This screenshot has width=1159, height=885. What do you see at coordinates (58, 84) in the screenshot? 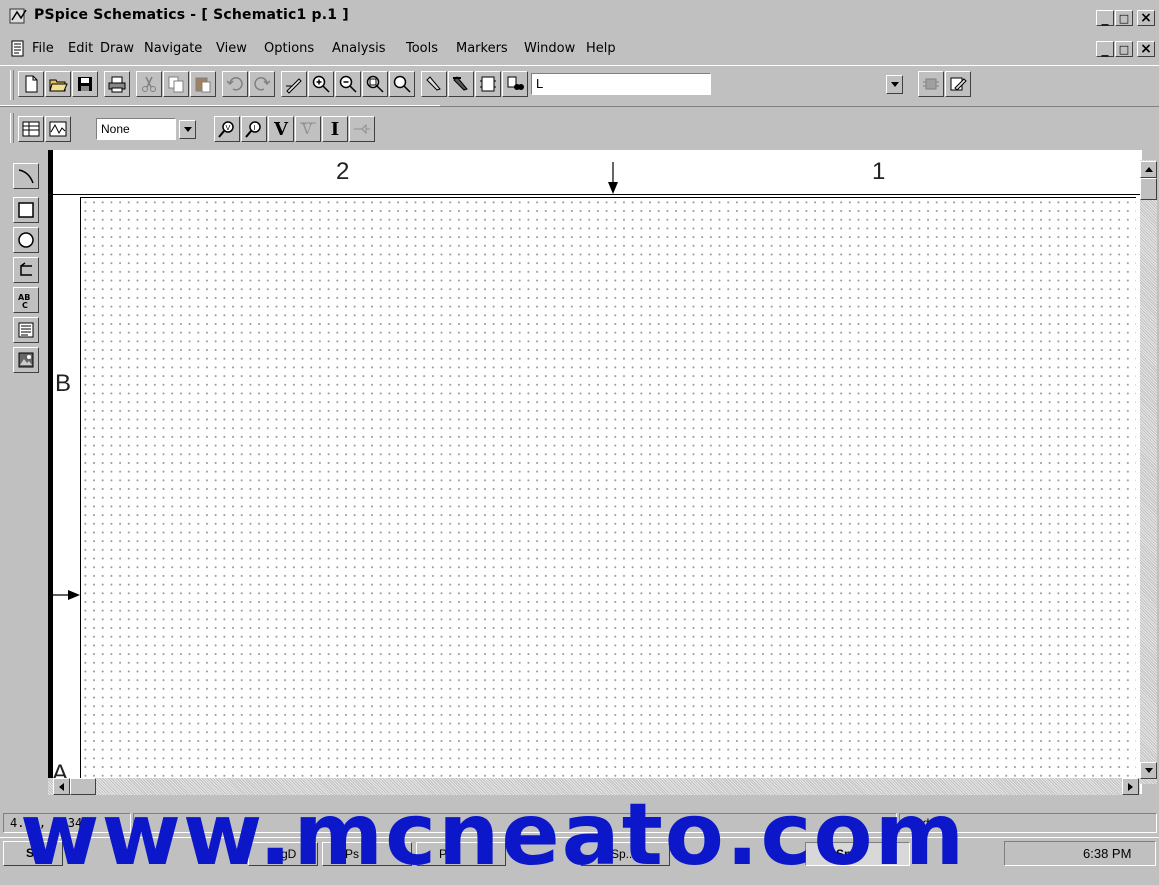
I see `open-file-button` at bounding box center [58, 84].